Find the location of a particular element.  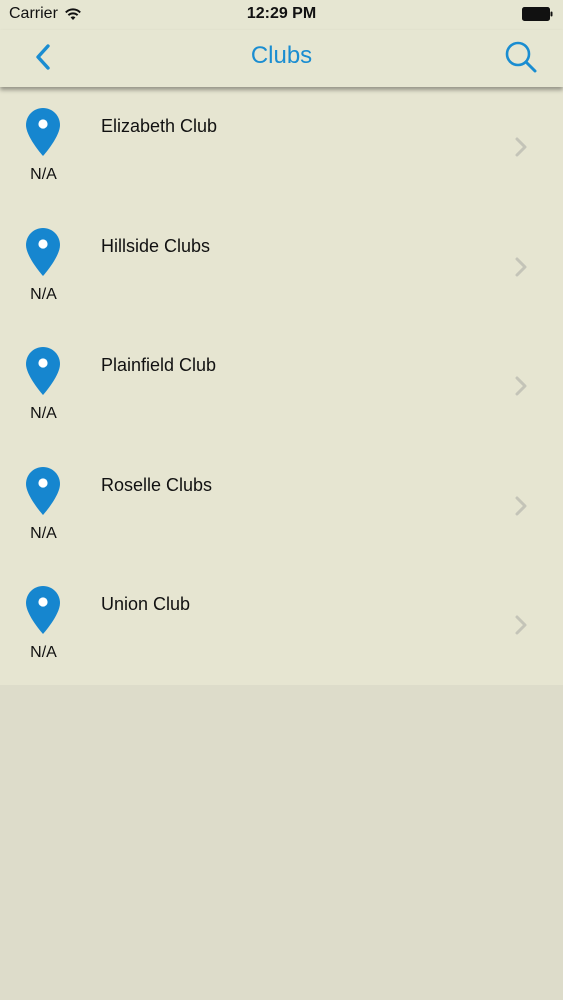

status-time: 12:29 PM is located at coordinates (281, 13).